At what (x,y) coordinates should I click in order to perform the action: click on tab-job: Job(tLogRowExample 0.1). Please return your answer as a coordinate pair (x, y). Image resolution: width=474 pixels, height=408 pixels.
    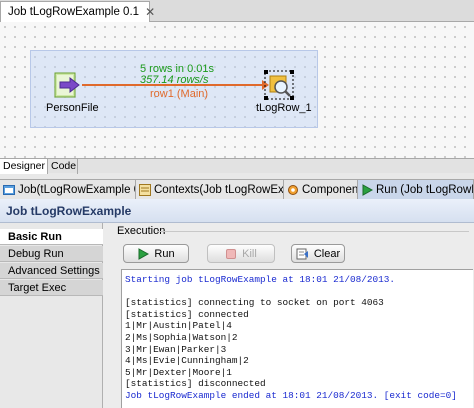
    Looking at the image, I should click on (68, 189).